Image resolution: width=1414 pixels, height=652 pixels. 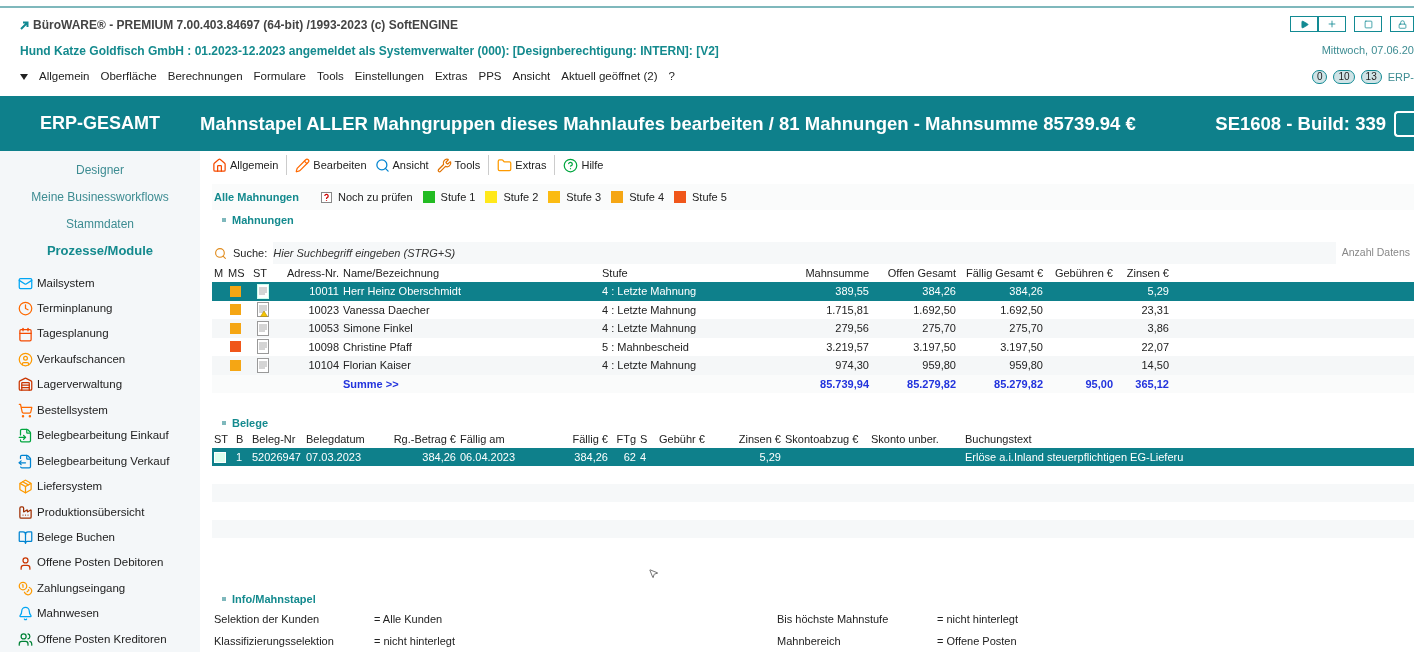 What do you see at coordinates (700, 197) in the screenshot?
I see `filter-tab: Stufe 5` at bounding box center [700, 197].